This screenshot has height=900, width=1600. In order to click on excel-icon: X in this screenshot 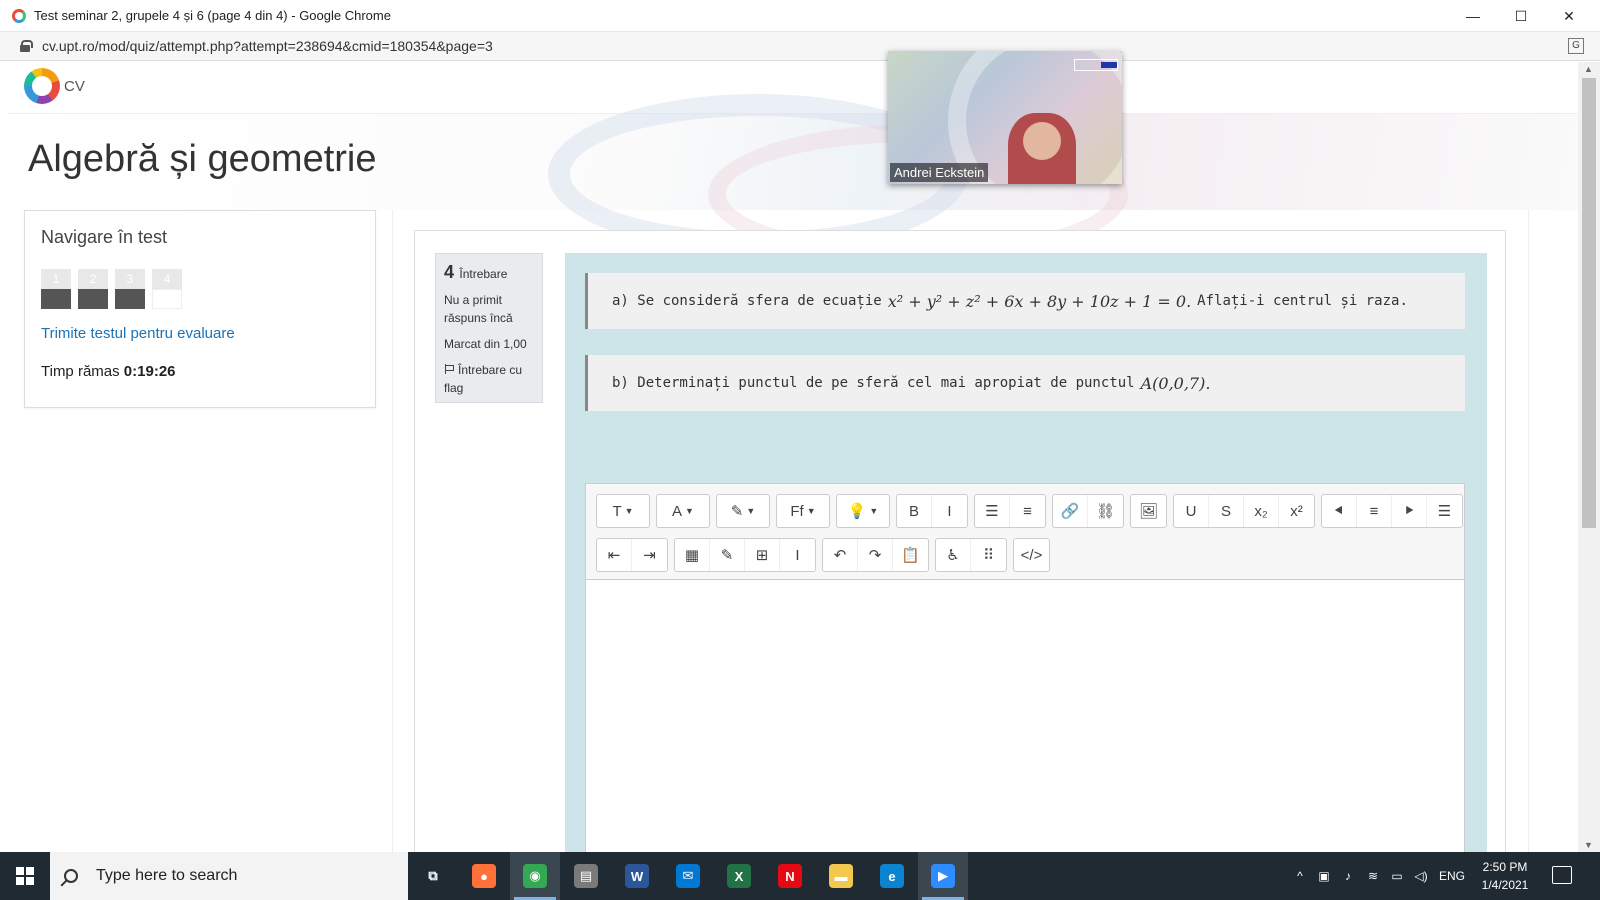, I will do `click(739, 876)`.